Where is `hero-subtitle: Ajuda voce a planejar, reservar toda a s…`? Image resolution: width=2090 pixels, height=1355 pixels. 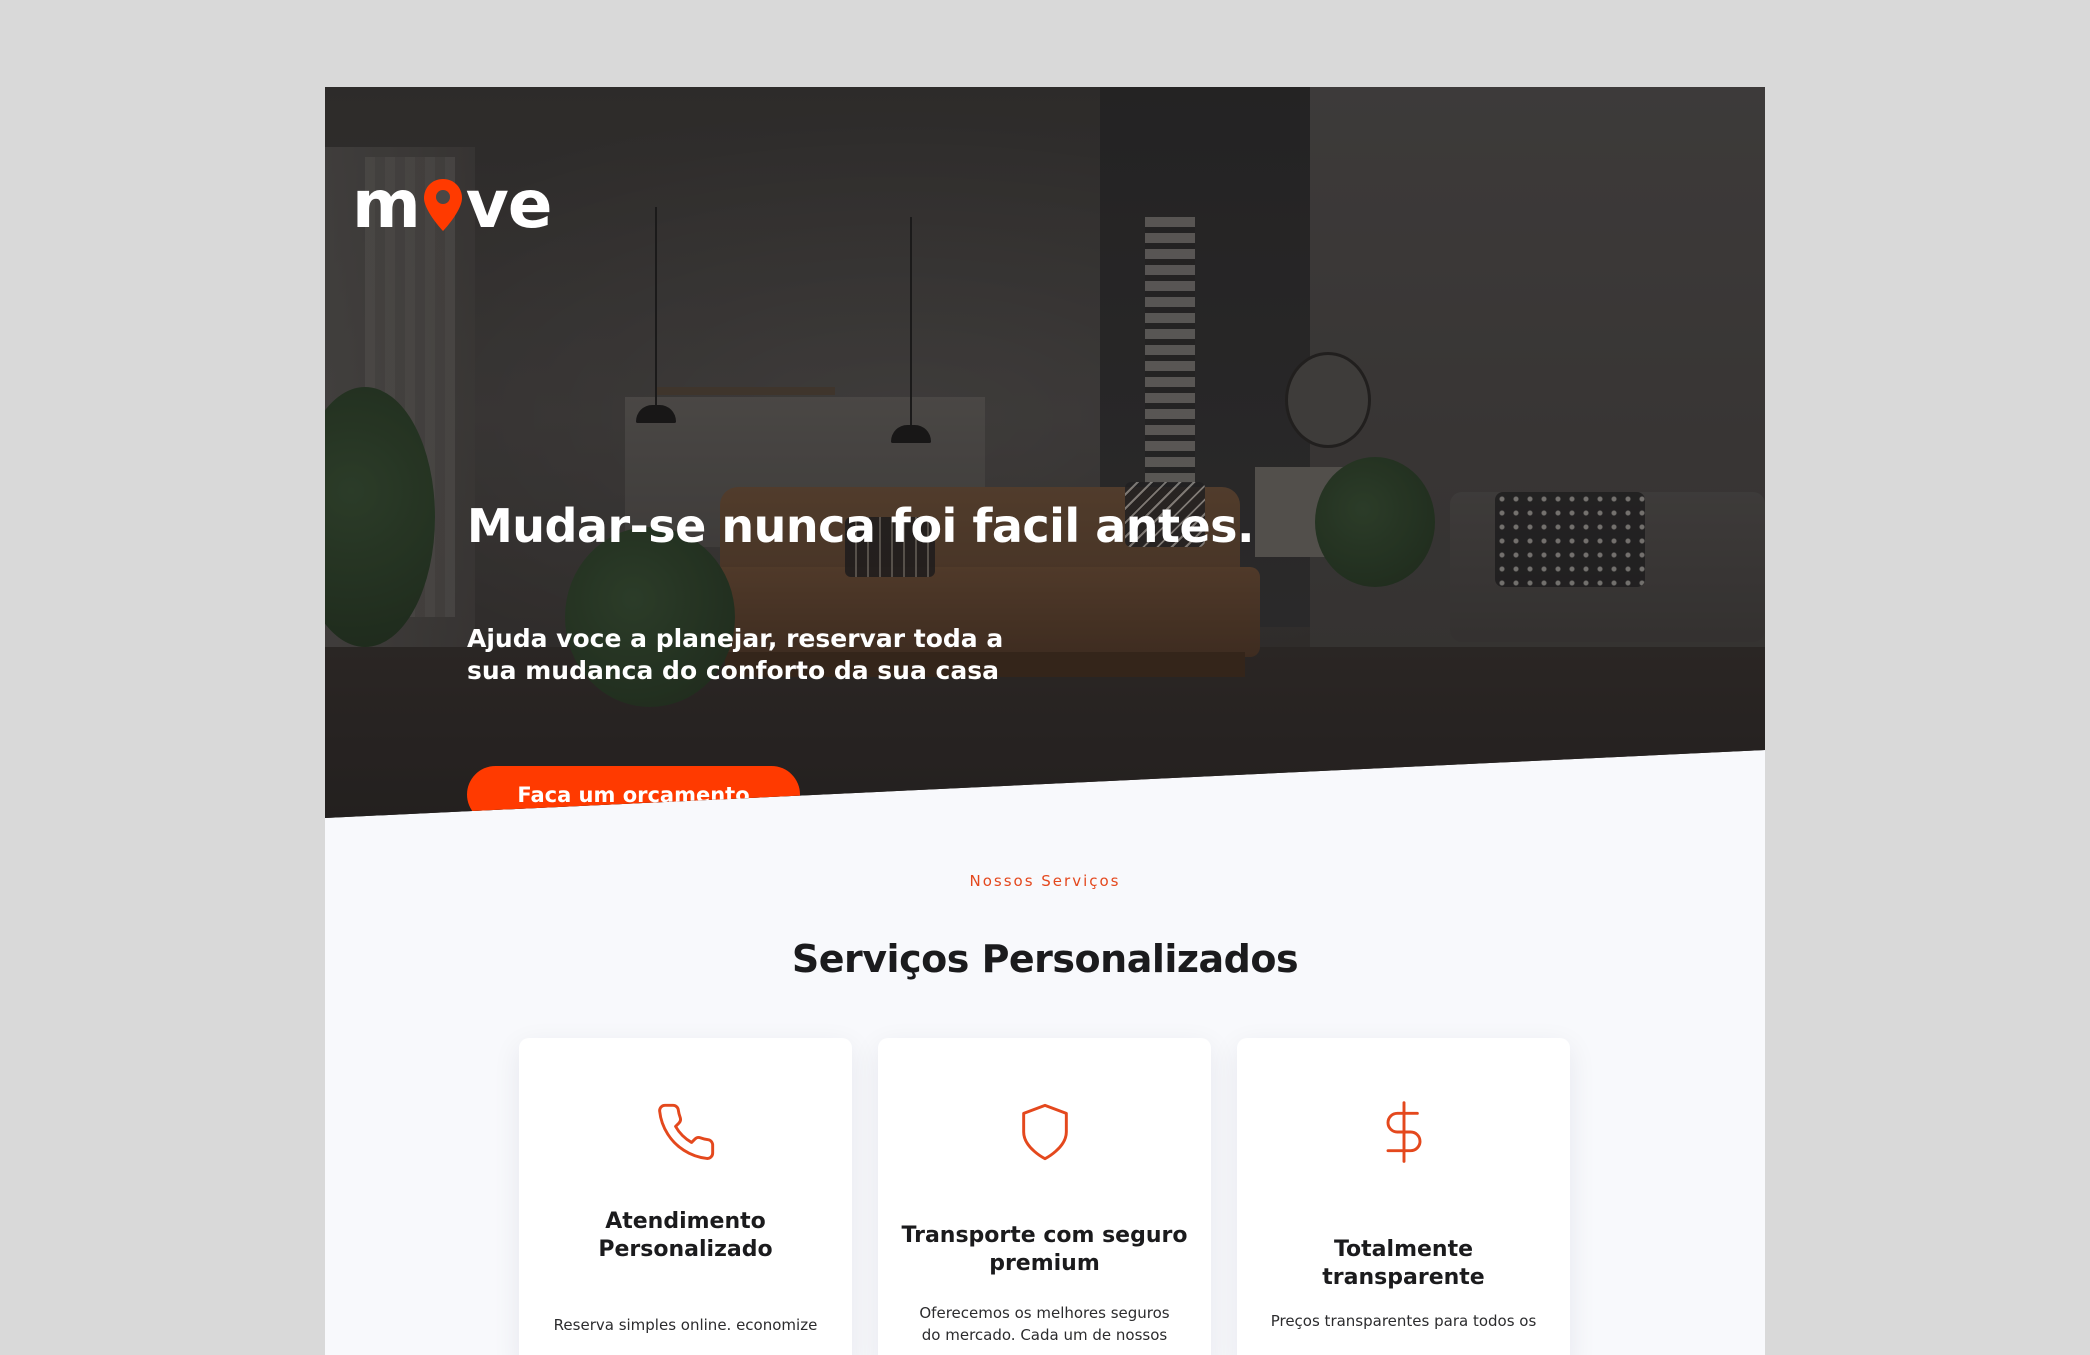
hero-subtitle: Ajuda voce a planejar, reservar toda a s… is located at coordinates (735, 654).